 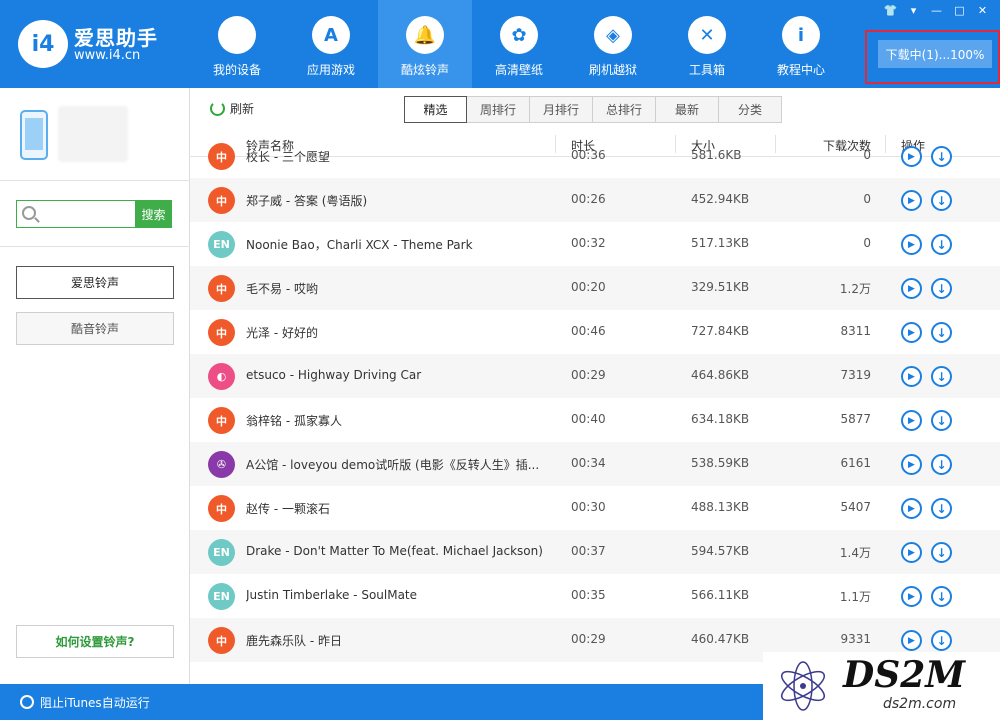 What do you see at coordinates (613, 35) in the screenshot?
I see `dropbox-icon: ◈` at bounding box center [613, 35].